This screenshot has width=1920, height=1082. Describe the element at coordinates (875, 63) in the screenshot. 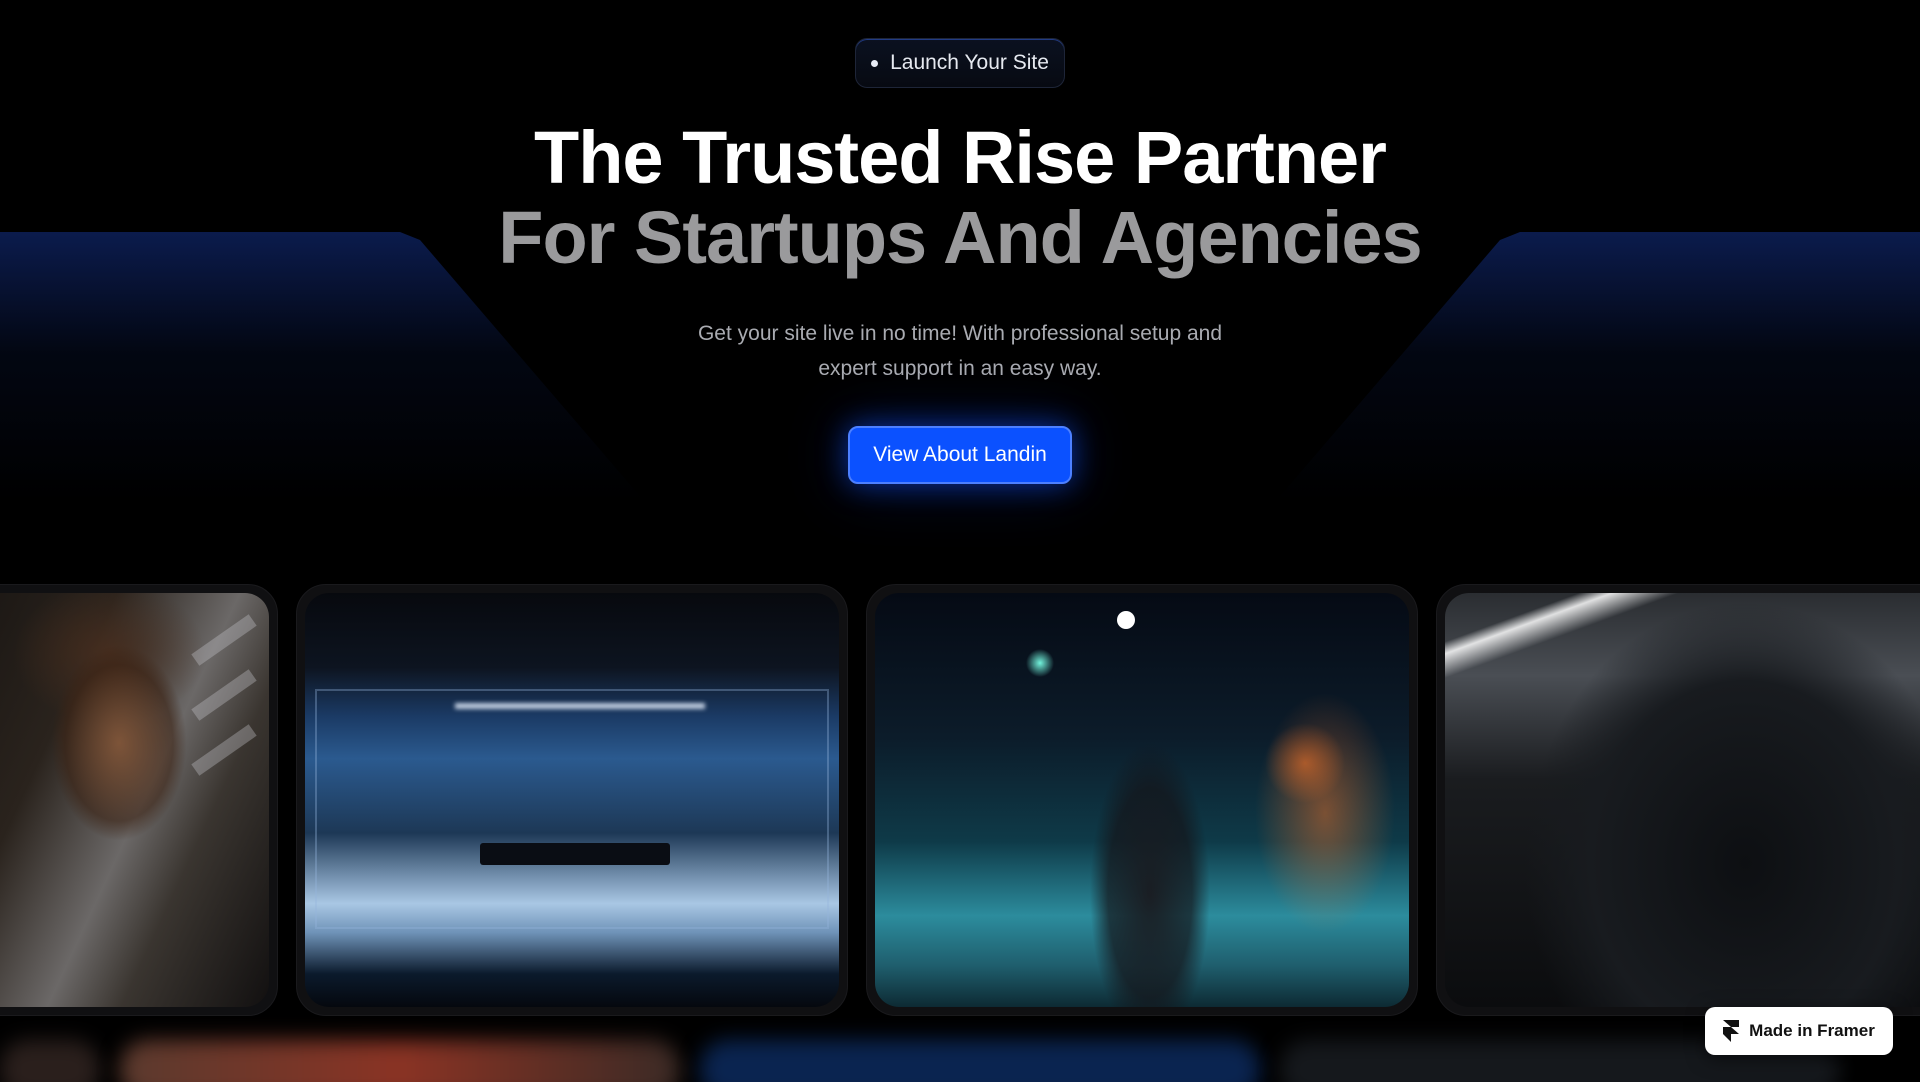

I see `badge-dot-icon` at that location.